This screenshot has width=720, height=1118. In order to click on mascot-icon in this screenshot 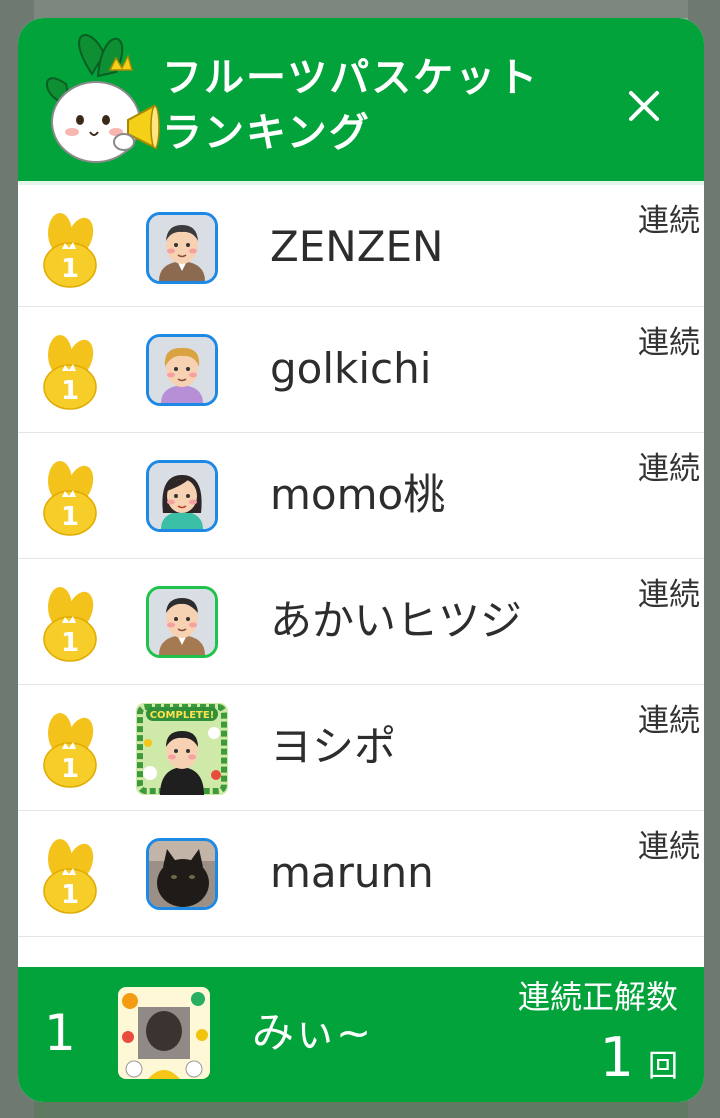, I will do `click(97, 99)`.